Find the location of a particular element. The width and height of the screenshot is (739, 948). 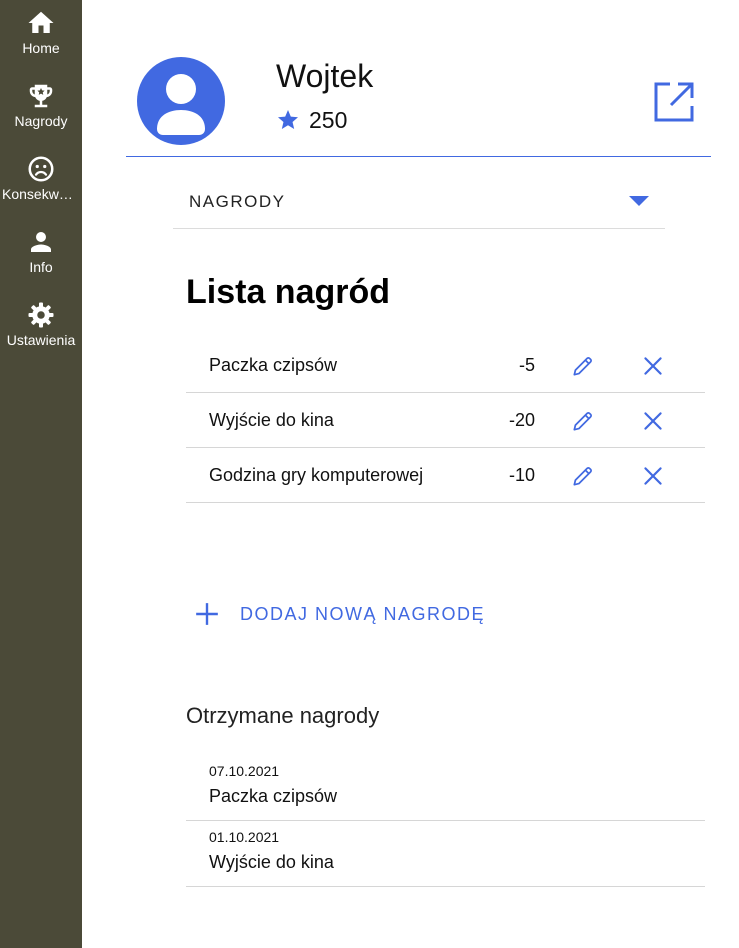

reward-row: Wyjście do kina -20 is located at coordinates (445, 420).